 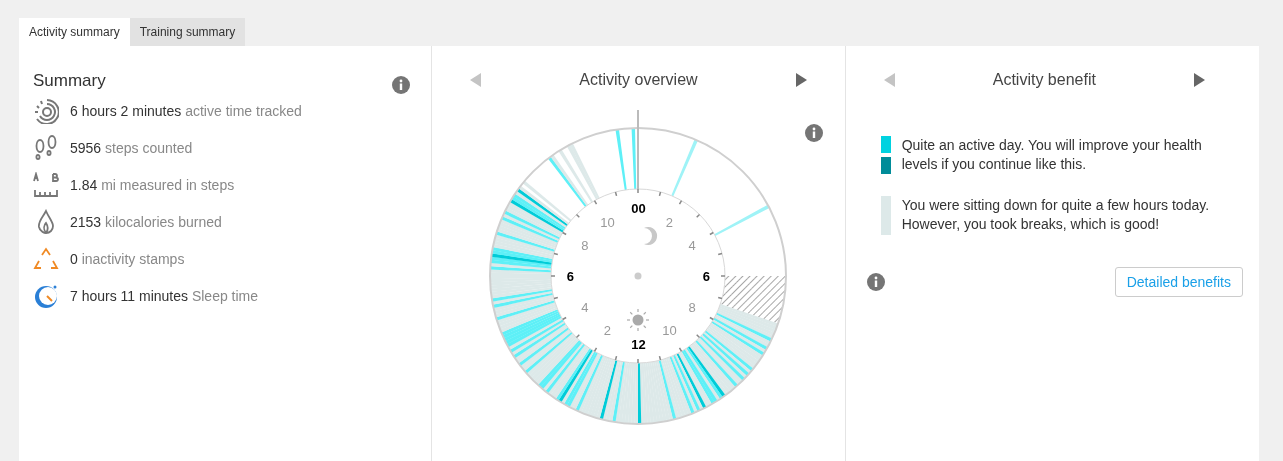 I want to click on summary-text: 6 hours 2 minutes active time tracked, so click(x=186, y=111).